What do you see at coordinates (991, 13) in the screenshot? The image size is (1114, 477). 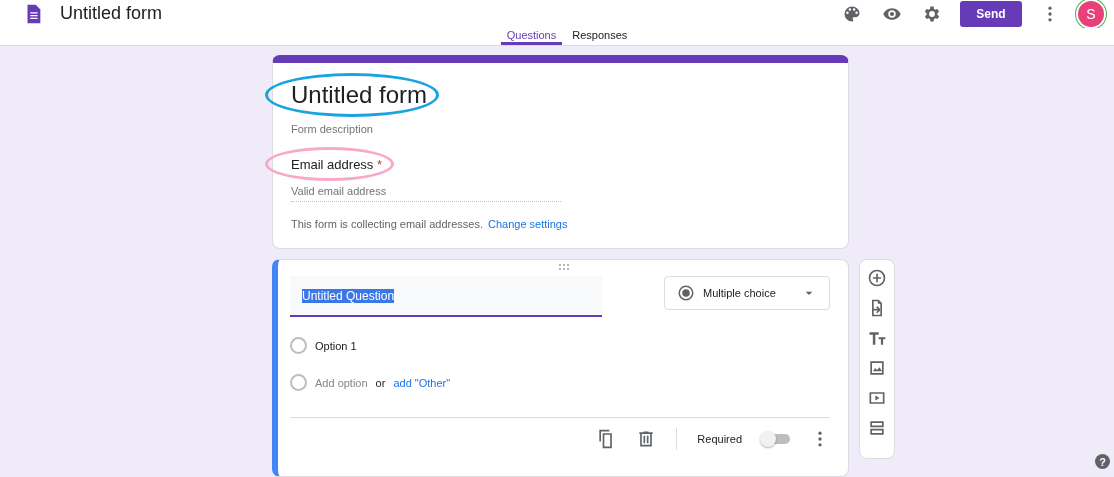 I see `send-button: Send` at bounding box center [991, 13].